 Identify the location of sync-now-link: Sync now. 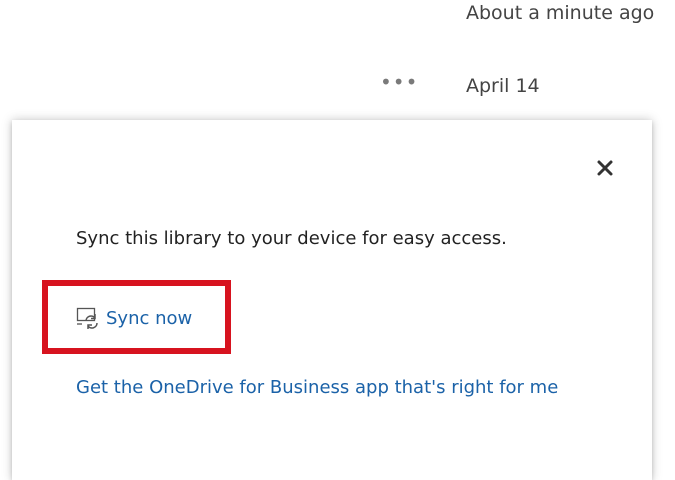
(134, 318).